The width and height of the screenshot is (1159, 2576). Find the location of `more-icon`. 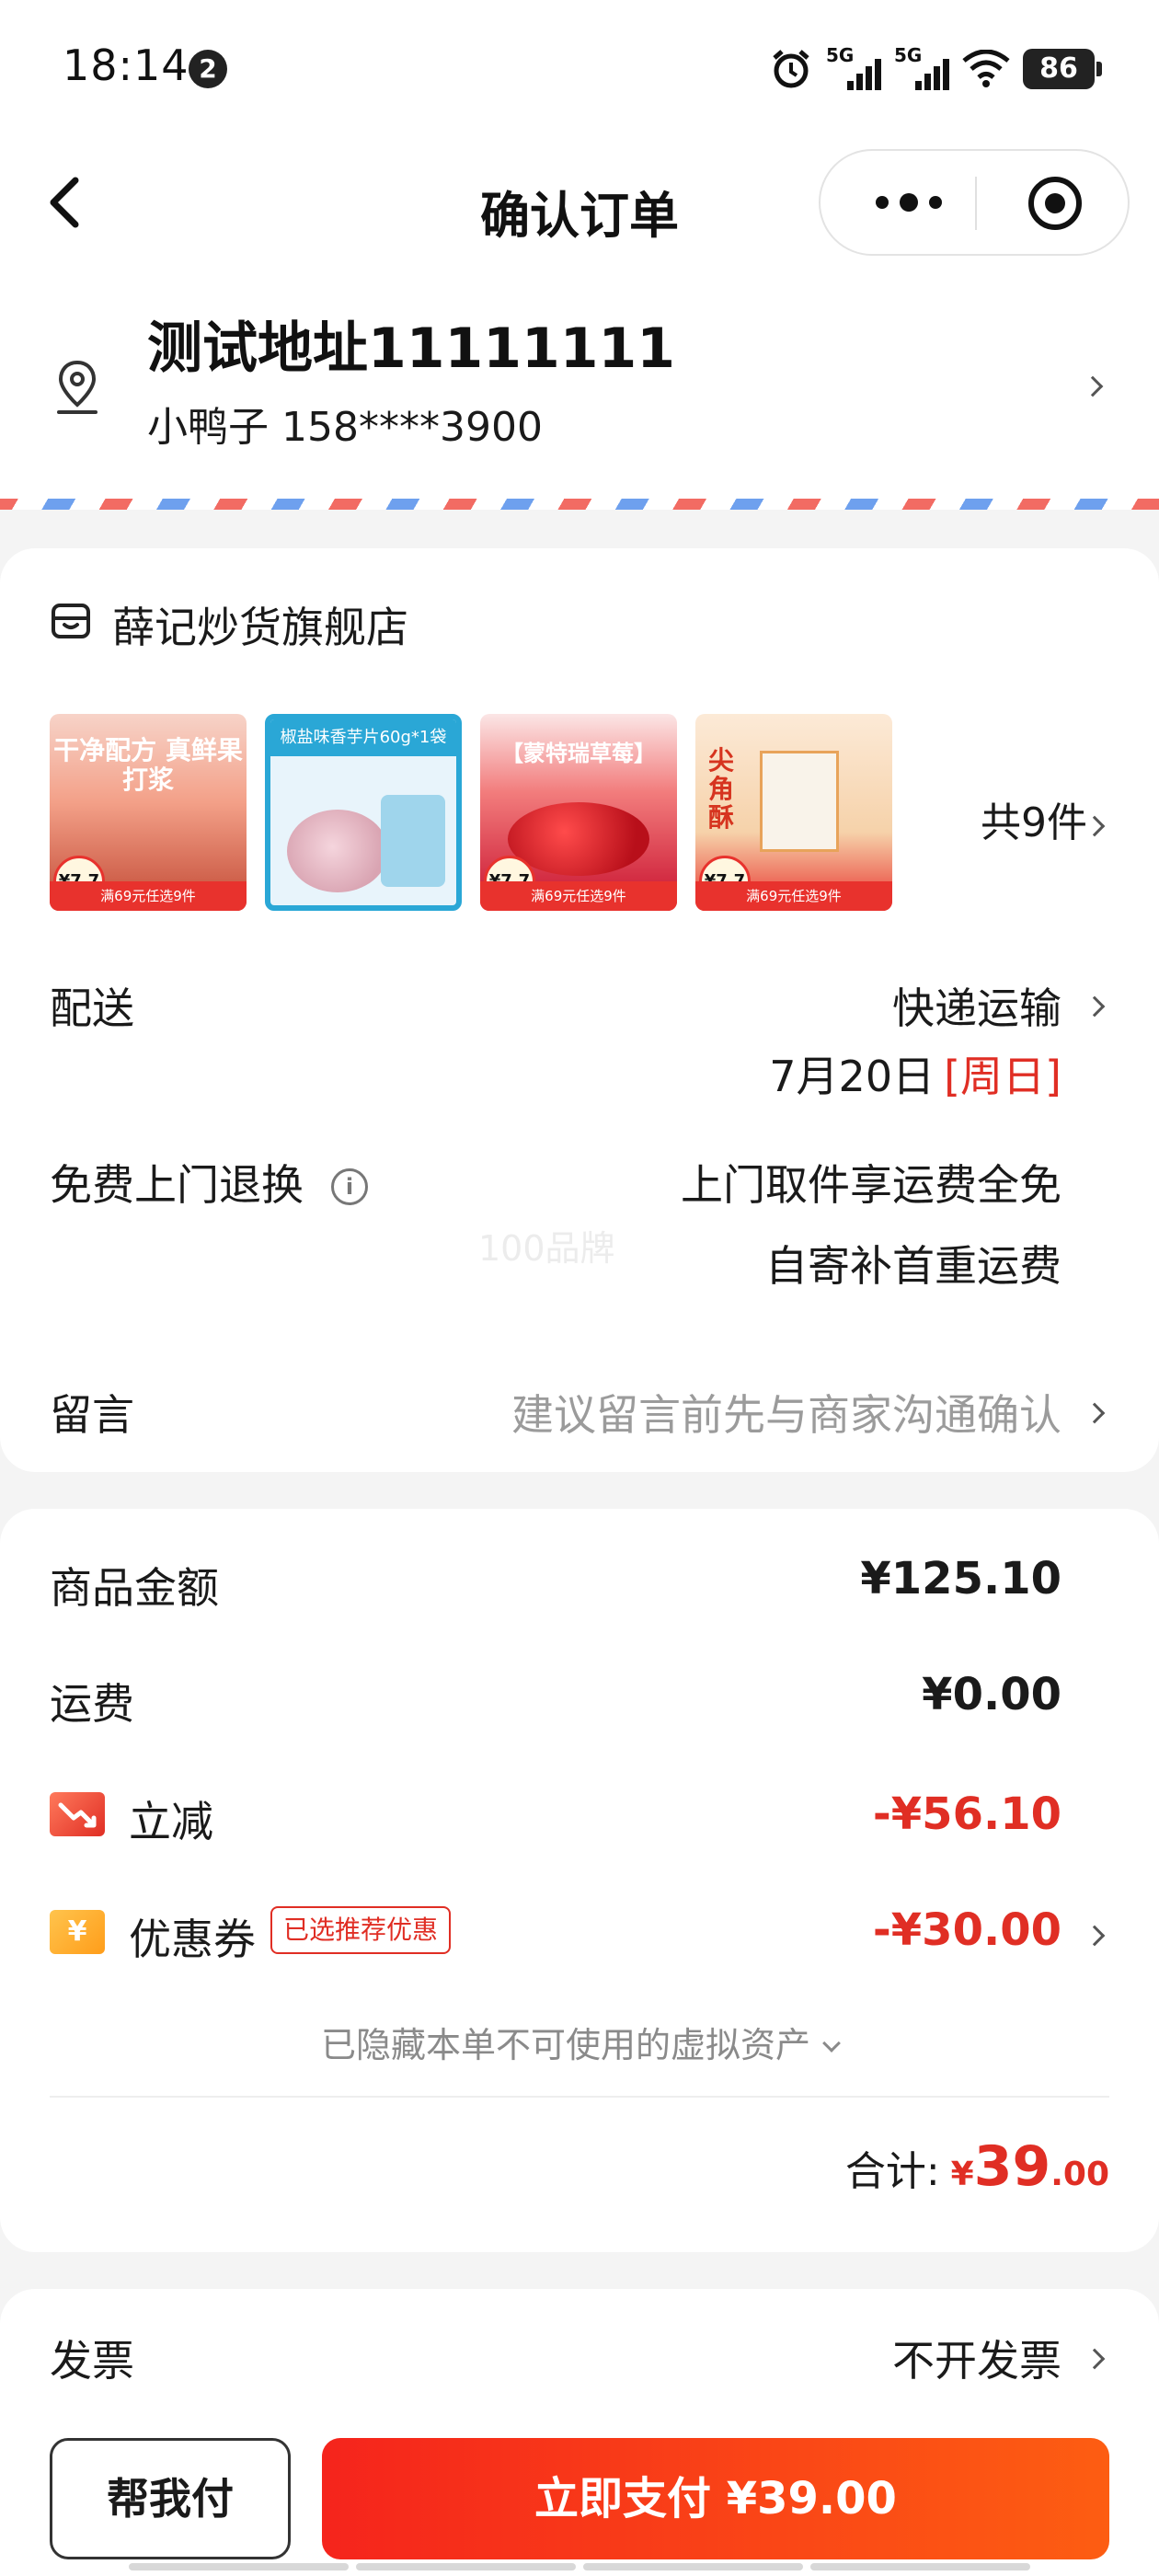

more-icon is located at coordinates (909, 202).